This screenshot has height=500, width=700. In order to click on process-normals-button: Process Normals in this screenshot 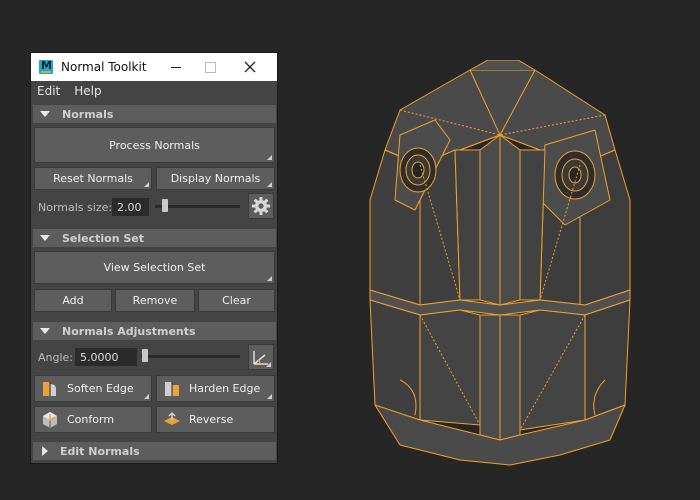, I will do `click(154, 145)`.